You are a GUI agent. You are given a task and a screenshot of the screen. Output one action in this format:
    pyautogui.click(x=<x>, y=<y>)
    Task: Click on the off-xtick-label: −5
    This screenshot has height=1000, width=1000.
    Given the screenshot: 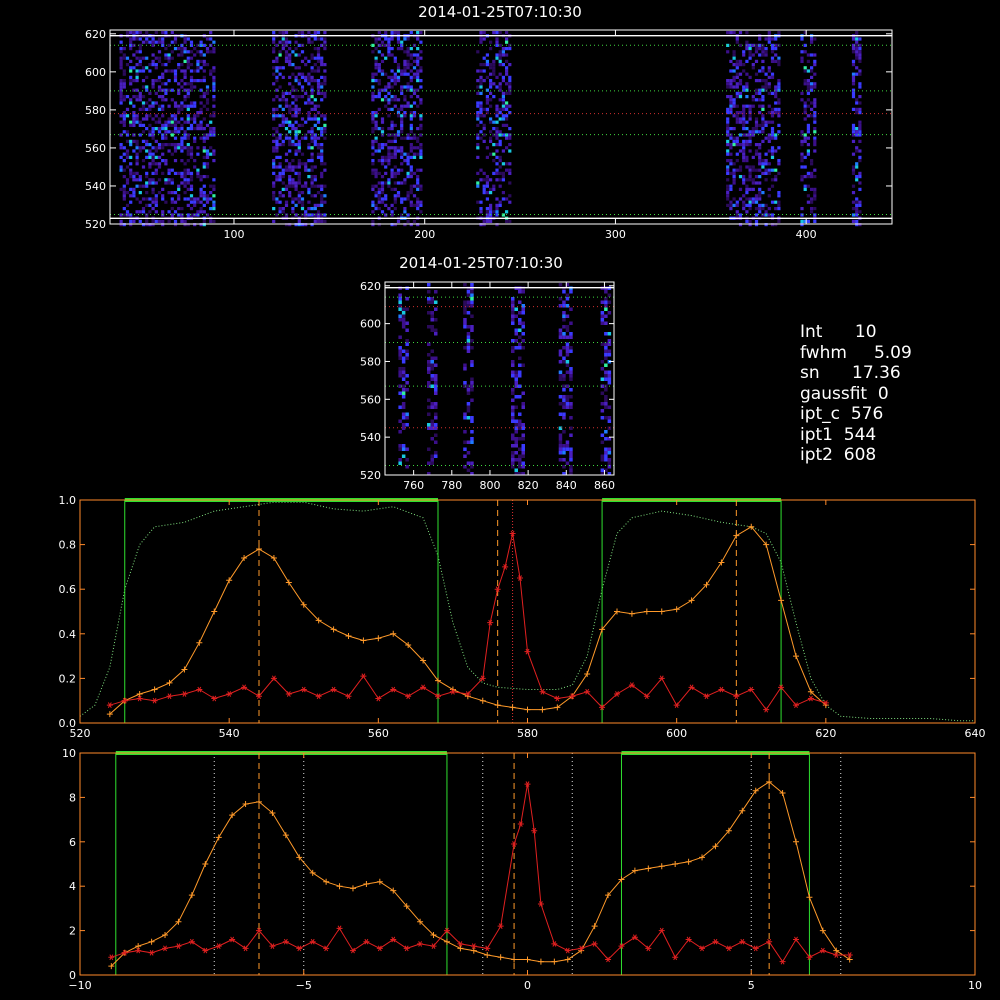 What is the action you would take?
    pyautogui.click(x=304, y=985)
    